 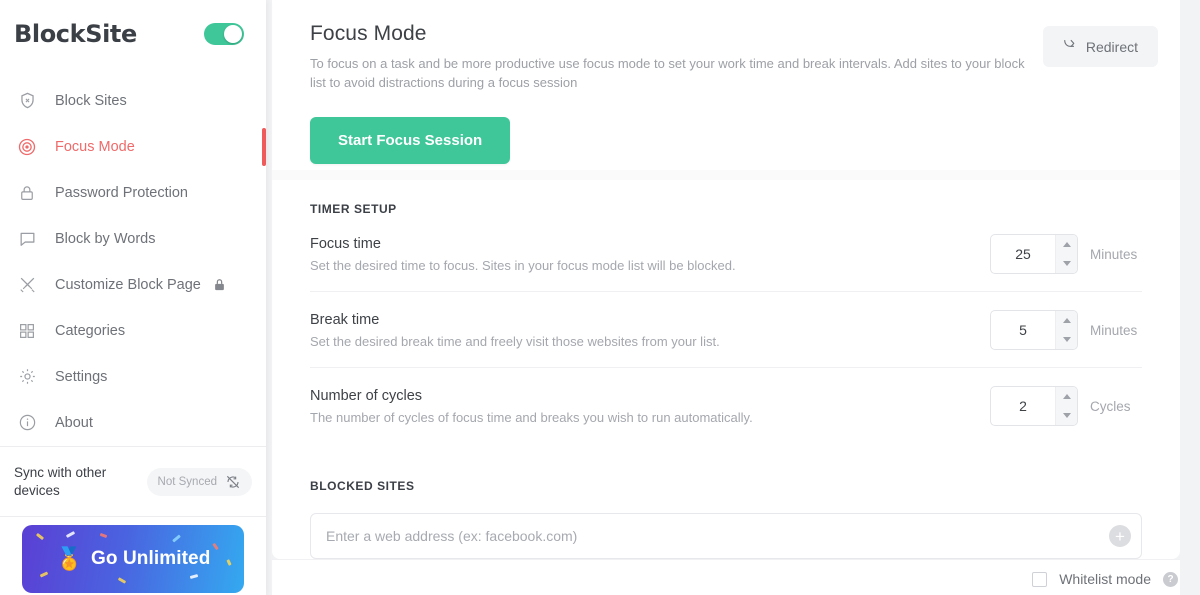 I want to click on cycles-value: 2, so click(x=1023, y=406).